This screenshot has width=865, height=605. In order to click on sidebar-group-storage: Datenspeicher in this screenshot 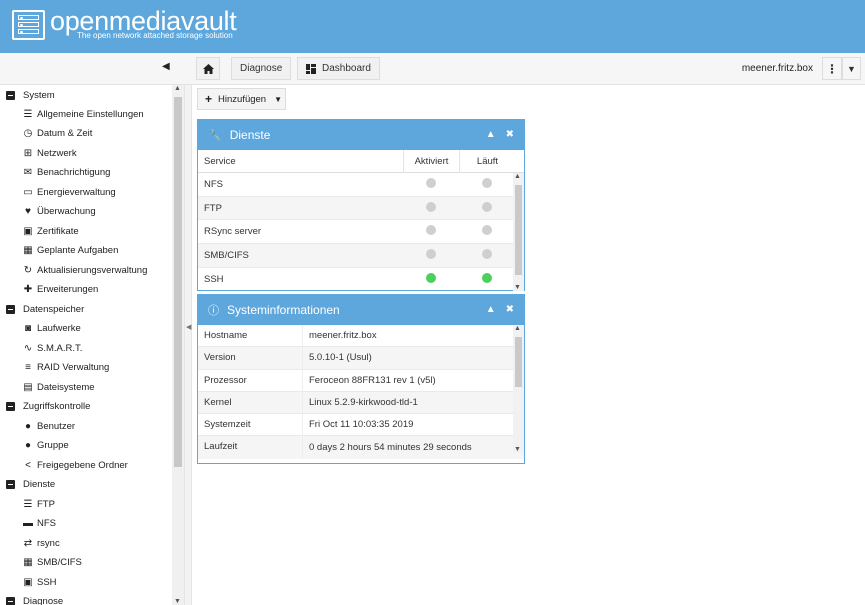, I will do `click(45, 309)`.